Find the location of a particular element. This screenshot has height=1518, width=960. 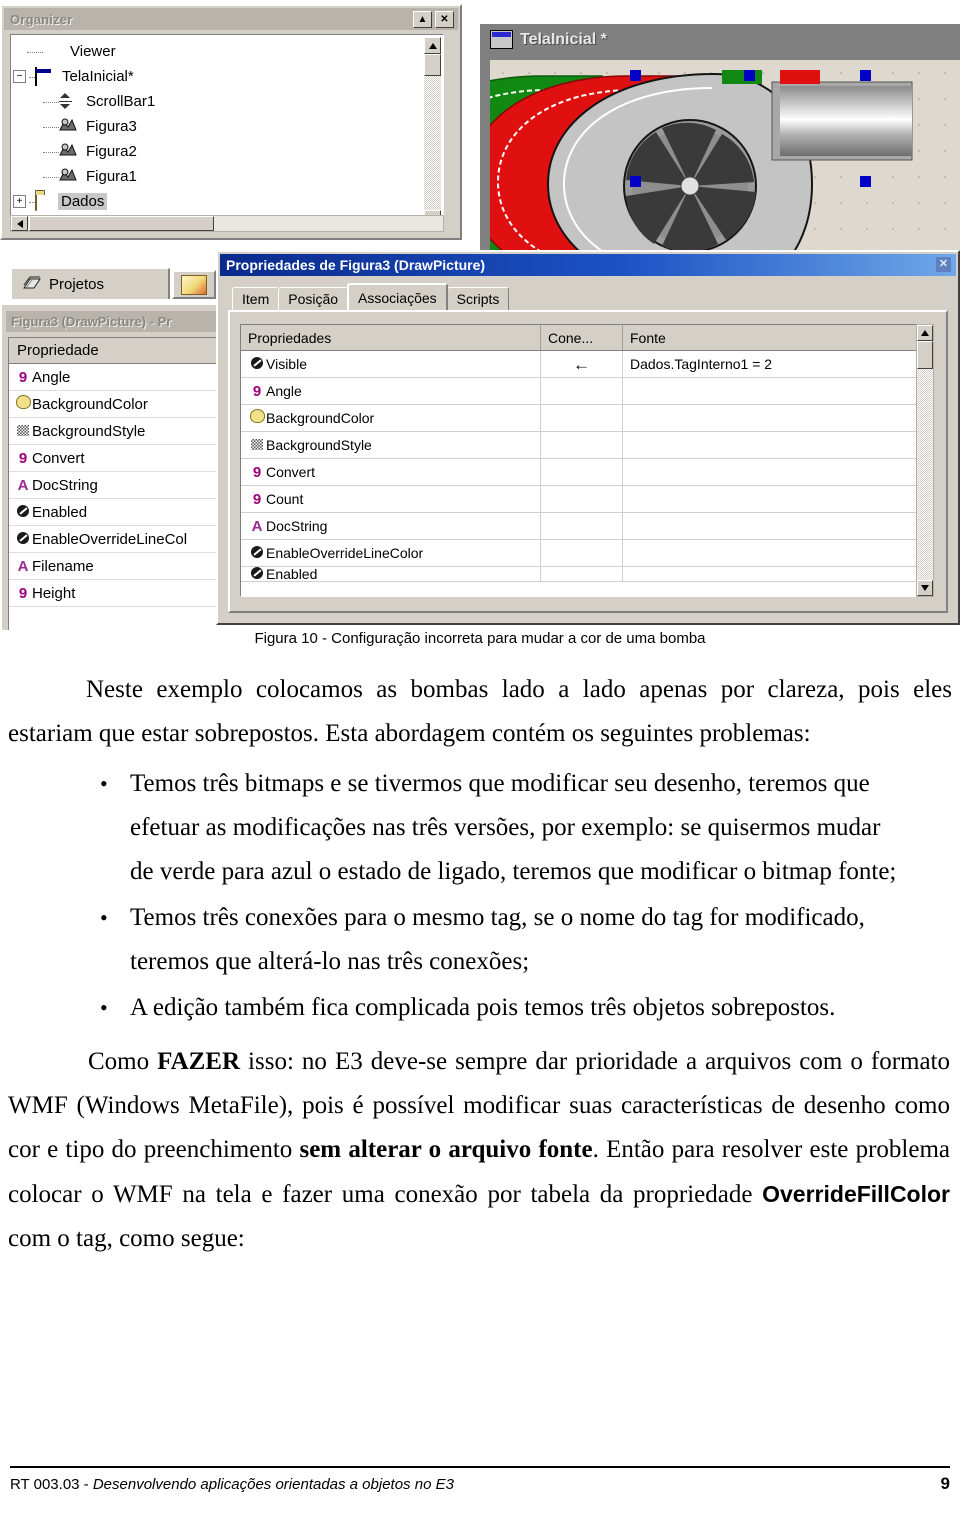

screen-editor-titlebar: TelaInicial * is located at coordinates (721, 39).